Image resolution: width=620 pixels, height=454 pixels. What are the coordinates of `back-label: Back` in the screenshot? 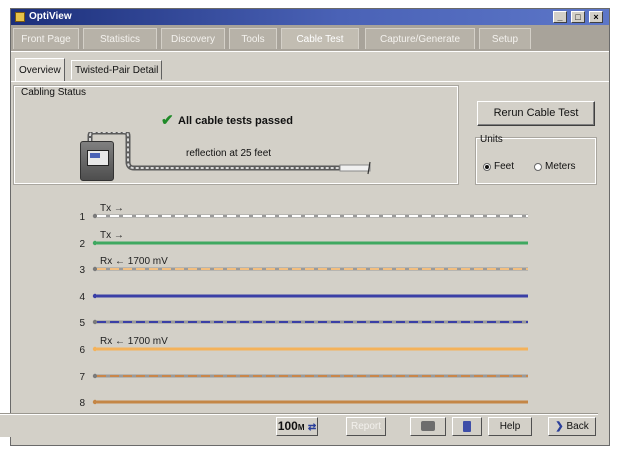 It's located at (577, 426).